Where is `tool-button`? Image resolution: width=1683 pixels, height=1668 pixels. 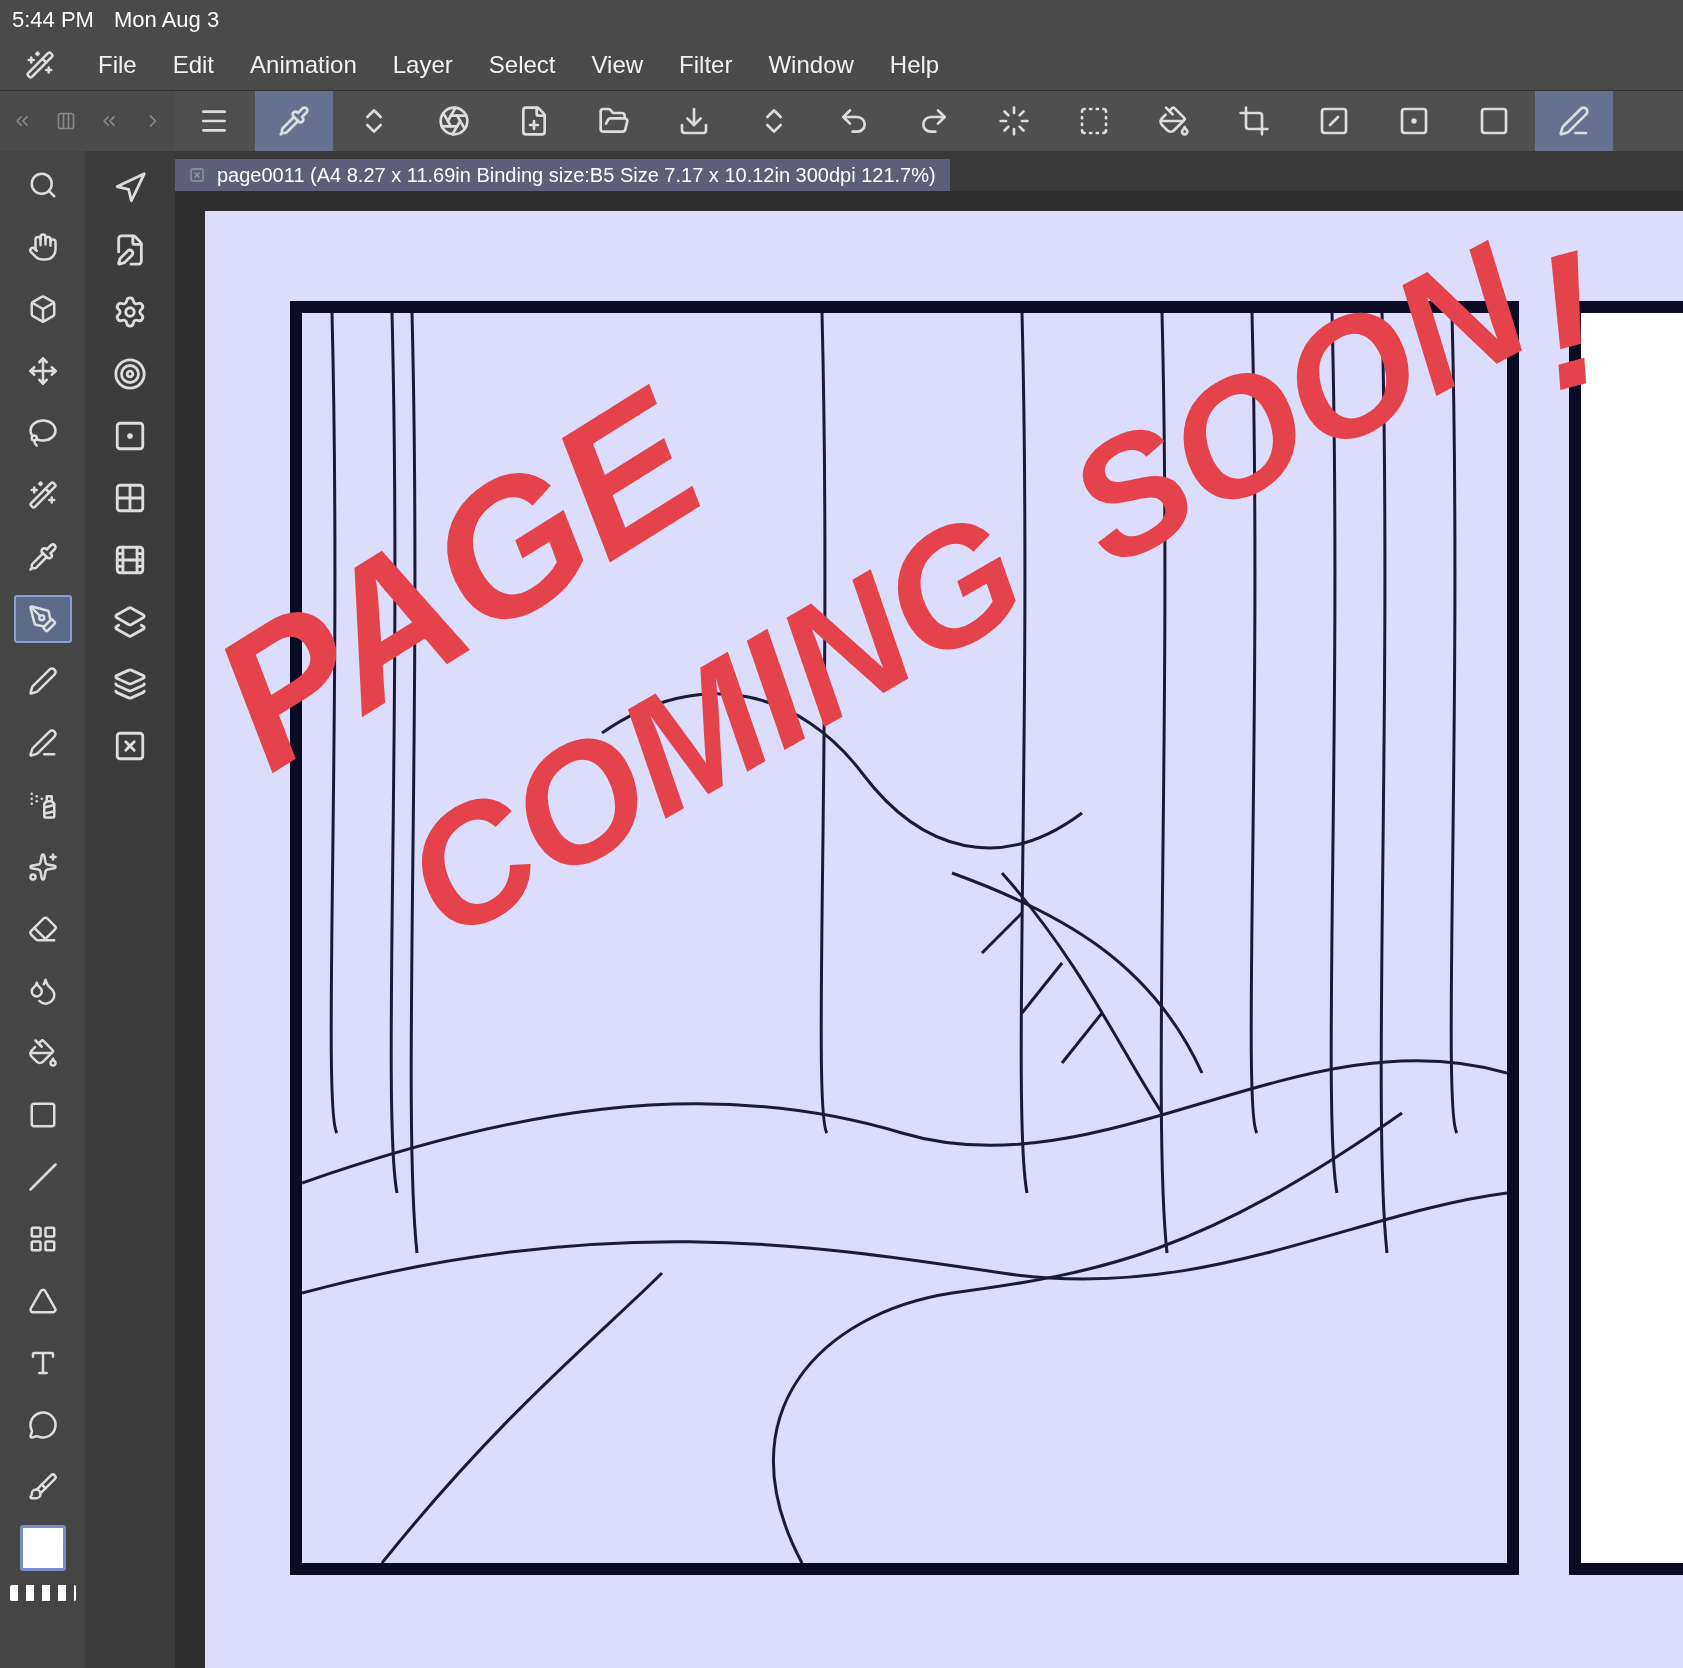 tool-button is located at coordinates (42, 619).